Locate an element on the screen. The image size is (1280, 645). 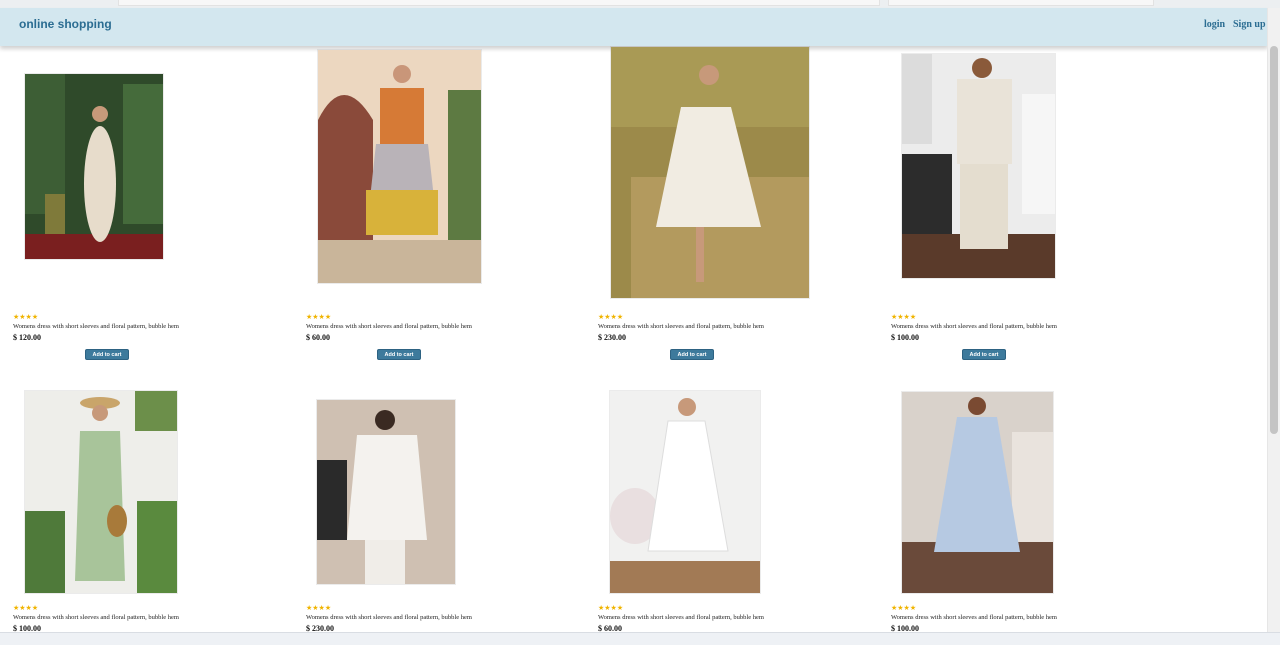
product-price: $ 120.00 is located at coordinates (27, 337).